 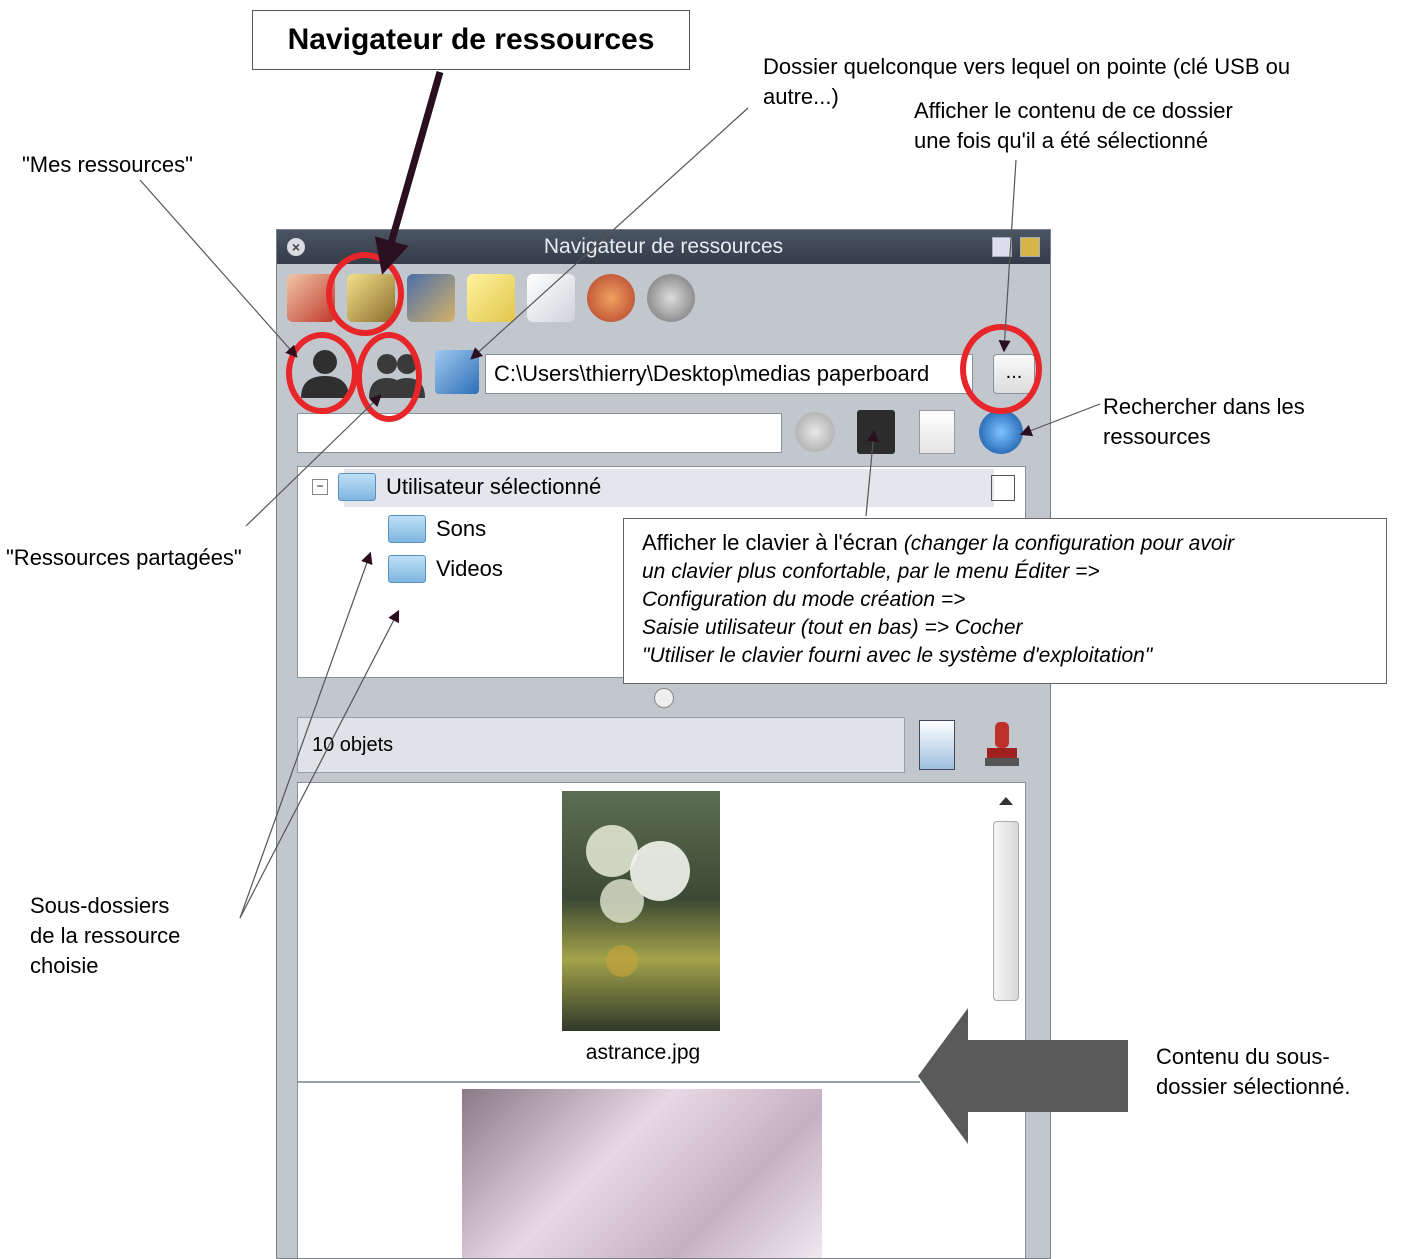 What do you see at coordinates (872, 473) in the screenshot?
I see `arrow-keyboard` at bounding box center [872, 473].